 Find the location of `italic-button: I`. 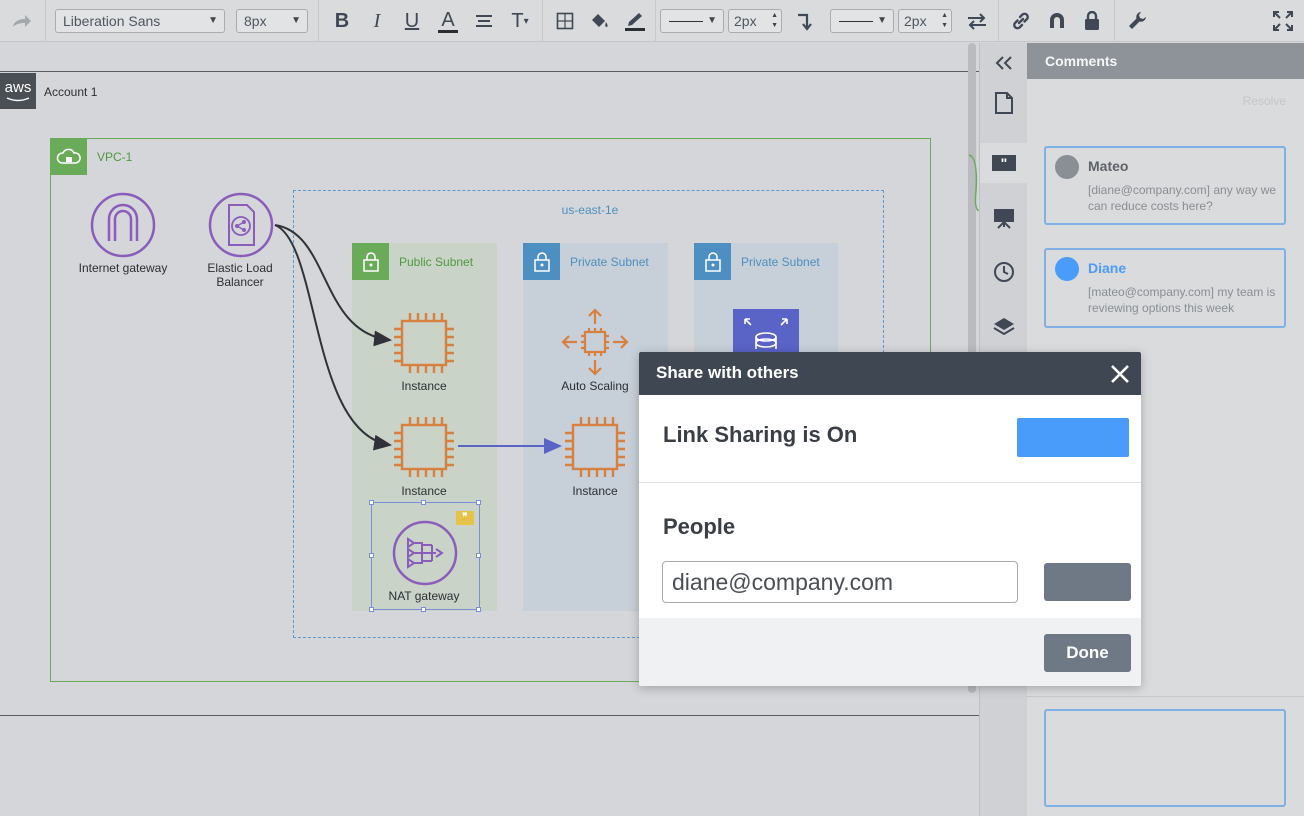

italic-button: I is located at coordinates (377, 21).